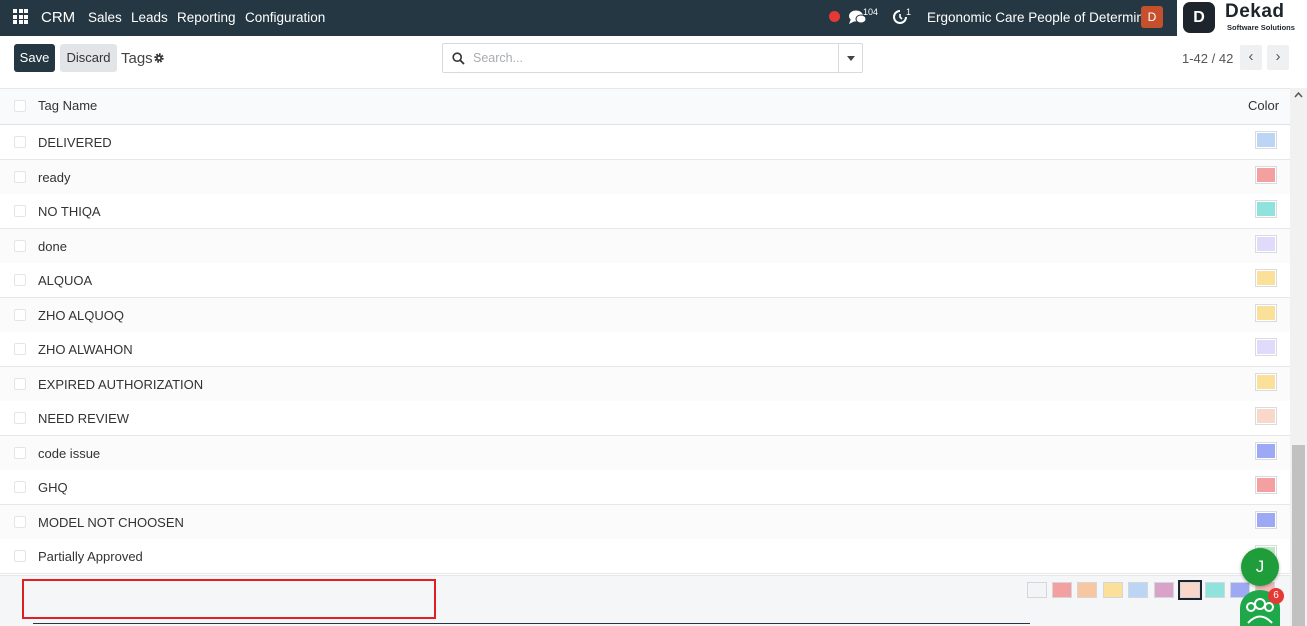 This screenshot has height=626, width=1307. What do you see at coordinates (1298, 95) in the screenshot?
I see `scroll-up-arrow-icon` at bounding box center [1298, 95].